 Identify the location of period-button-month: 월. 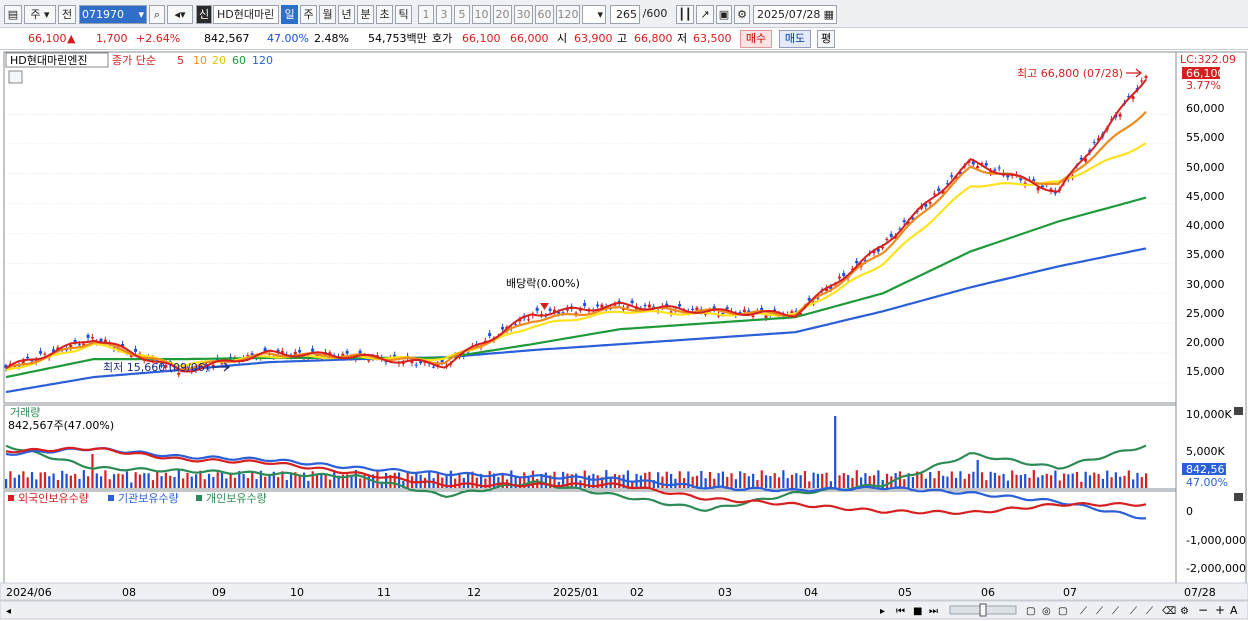
(327, 14).